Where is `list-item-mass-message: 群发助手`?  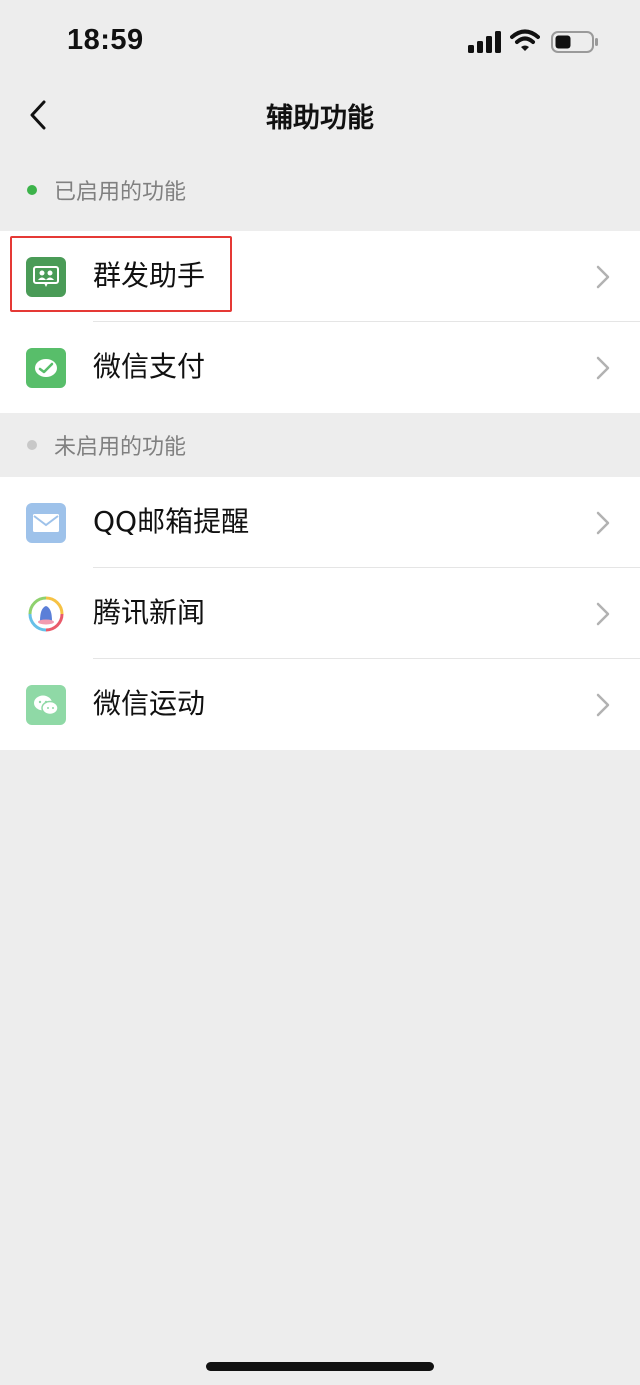 list-item-mass-message: 群发助手 is located at coordinates (320, 276).